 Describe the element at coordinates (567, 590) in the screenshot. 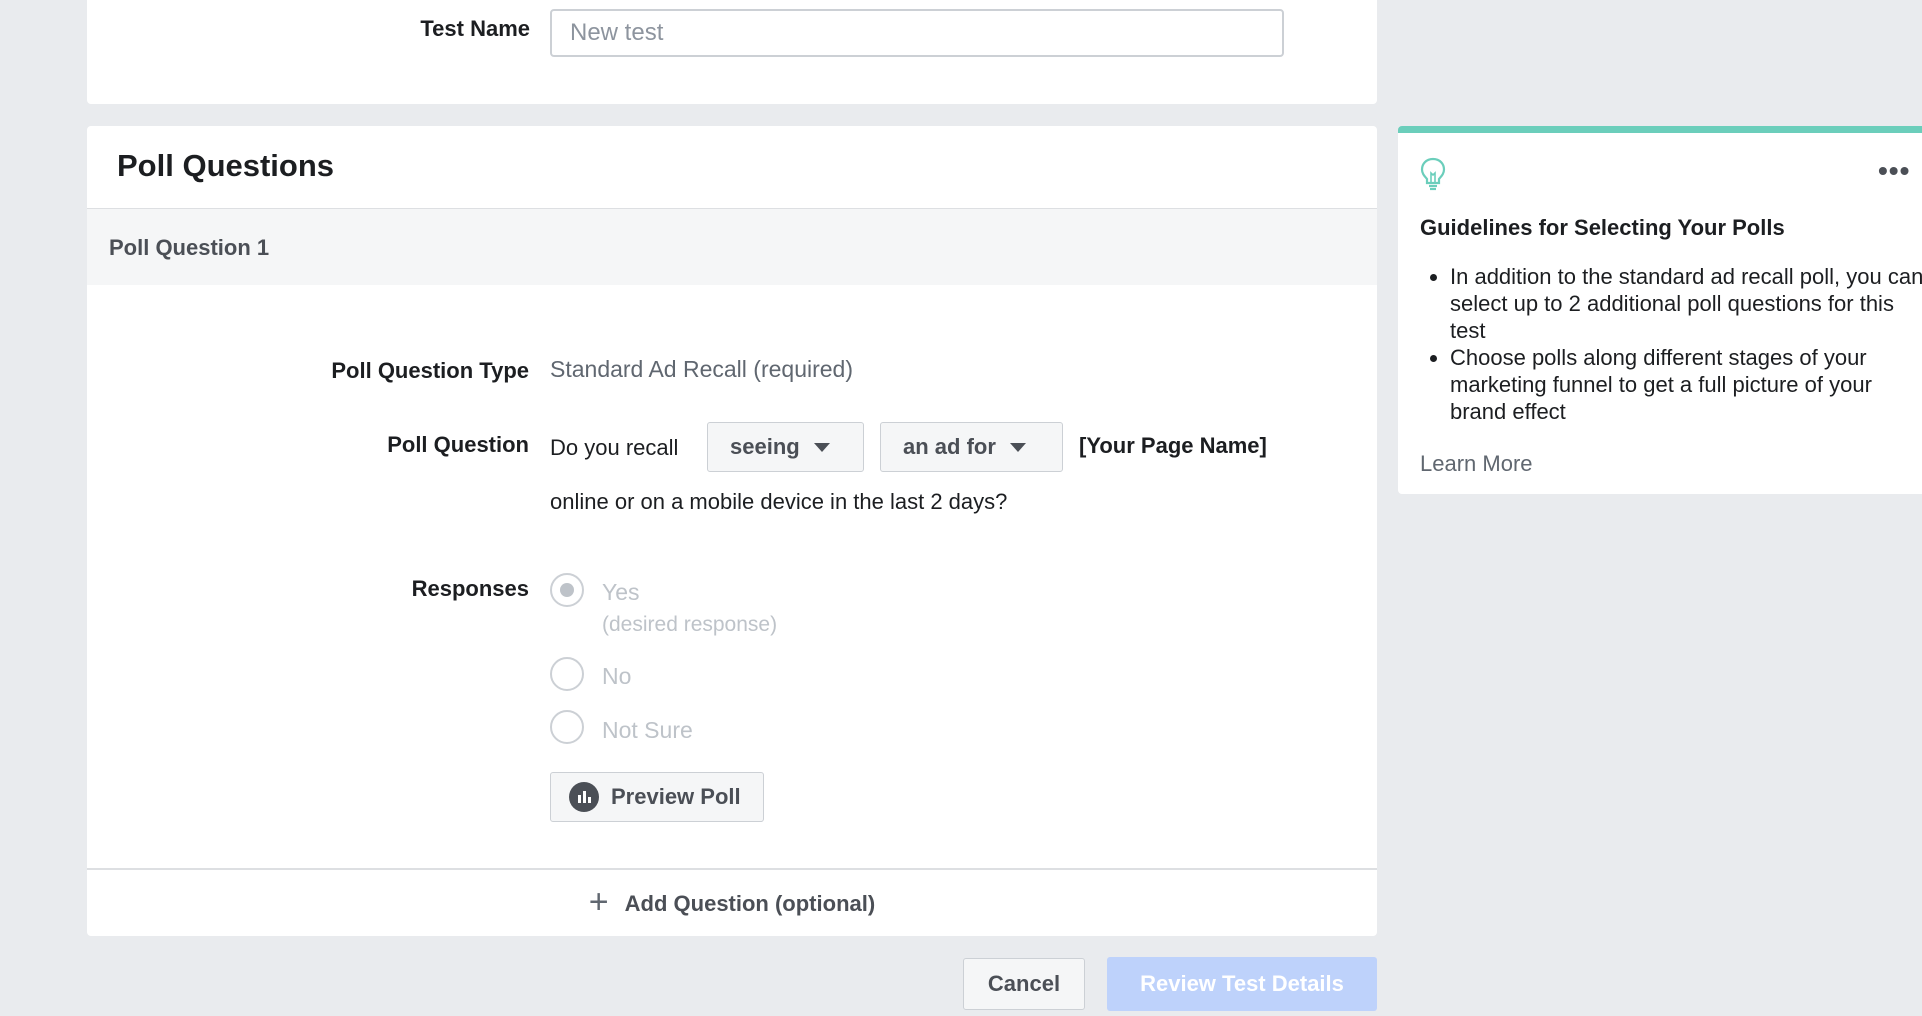

I see `response-yes-radio` at that location.